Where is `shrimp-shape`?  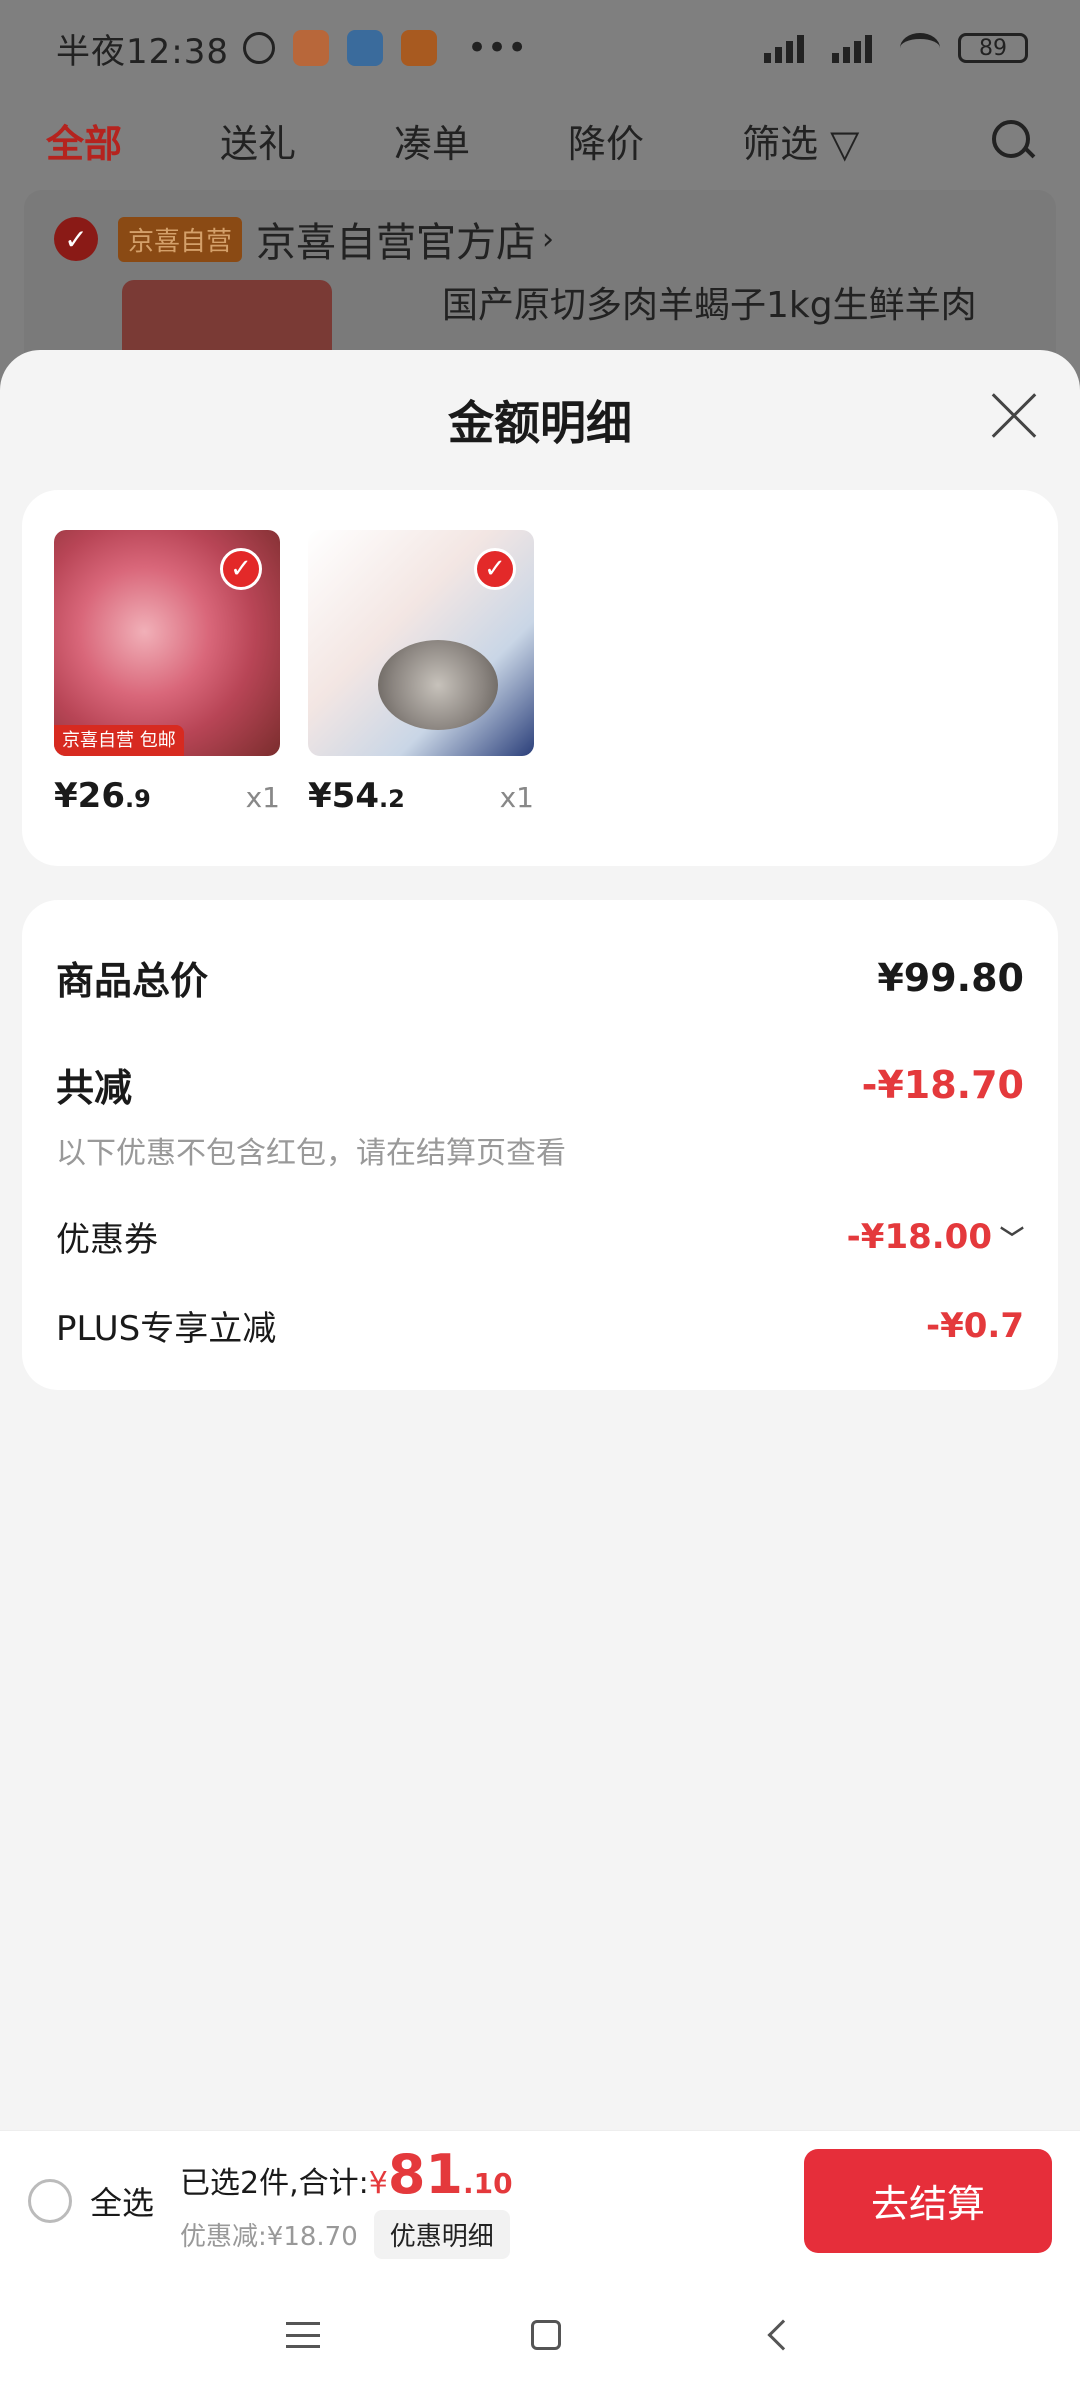
shrimp-shape is located at coordinates (438, 685).